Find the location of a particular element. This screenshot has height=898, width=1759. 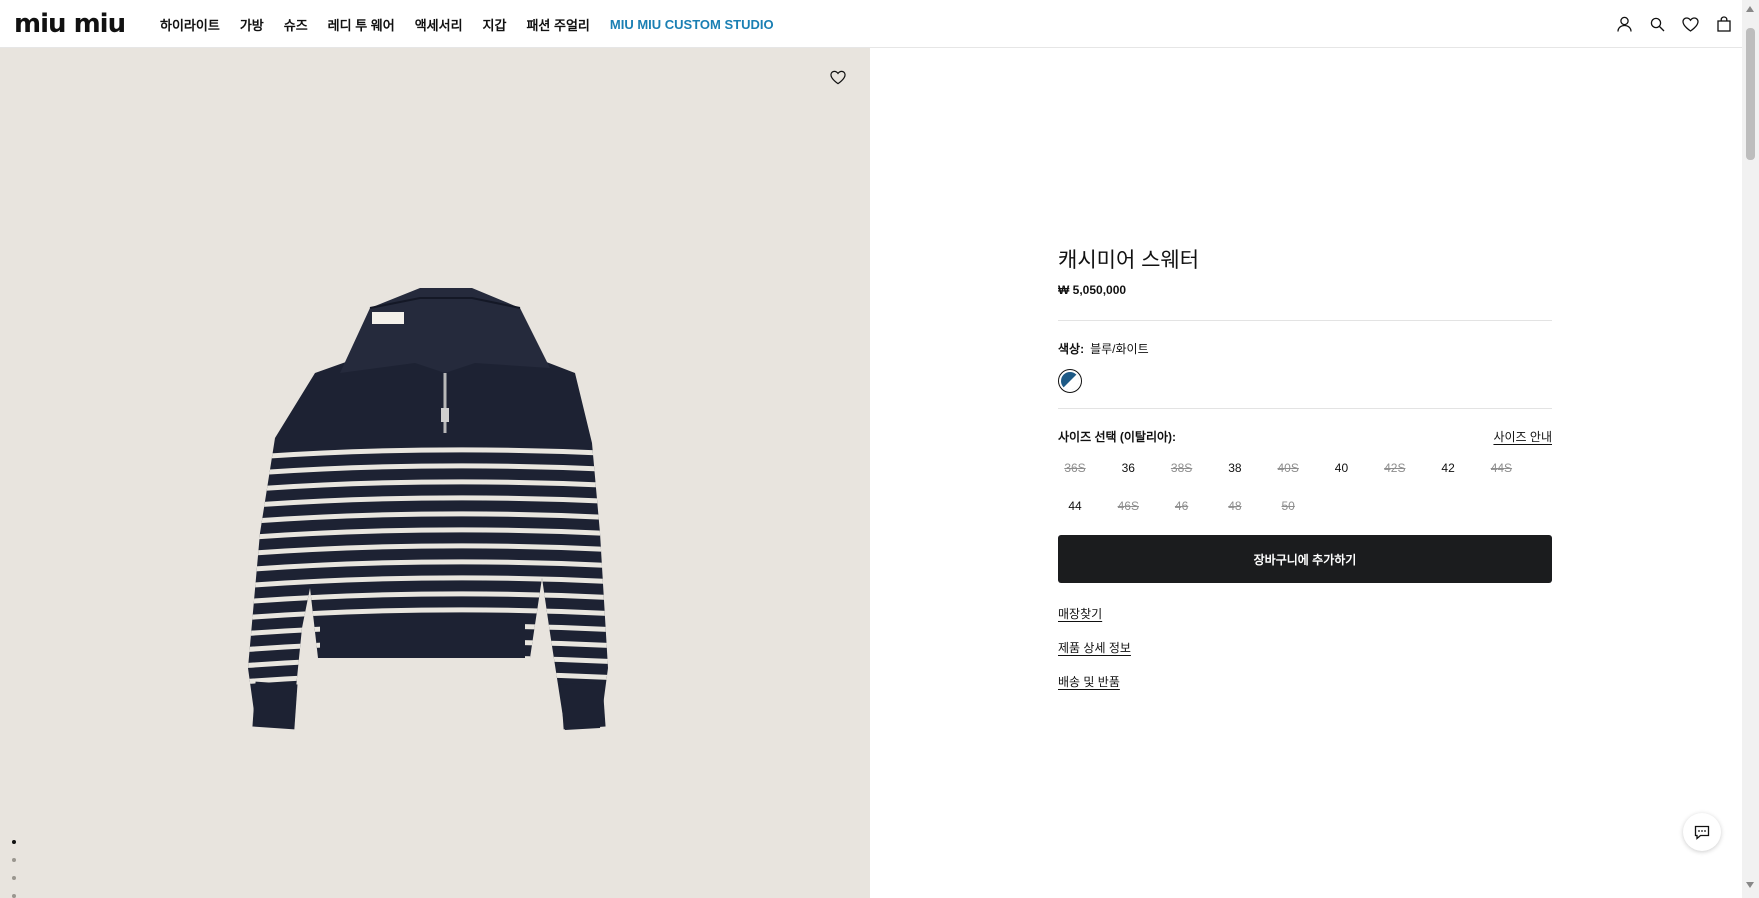

nav-item-fashion-jewelry: 패션 주얼리 is located at coordinates (557, 24).